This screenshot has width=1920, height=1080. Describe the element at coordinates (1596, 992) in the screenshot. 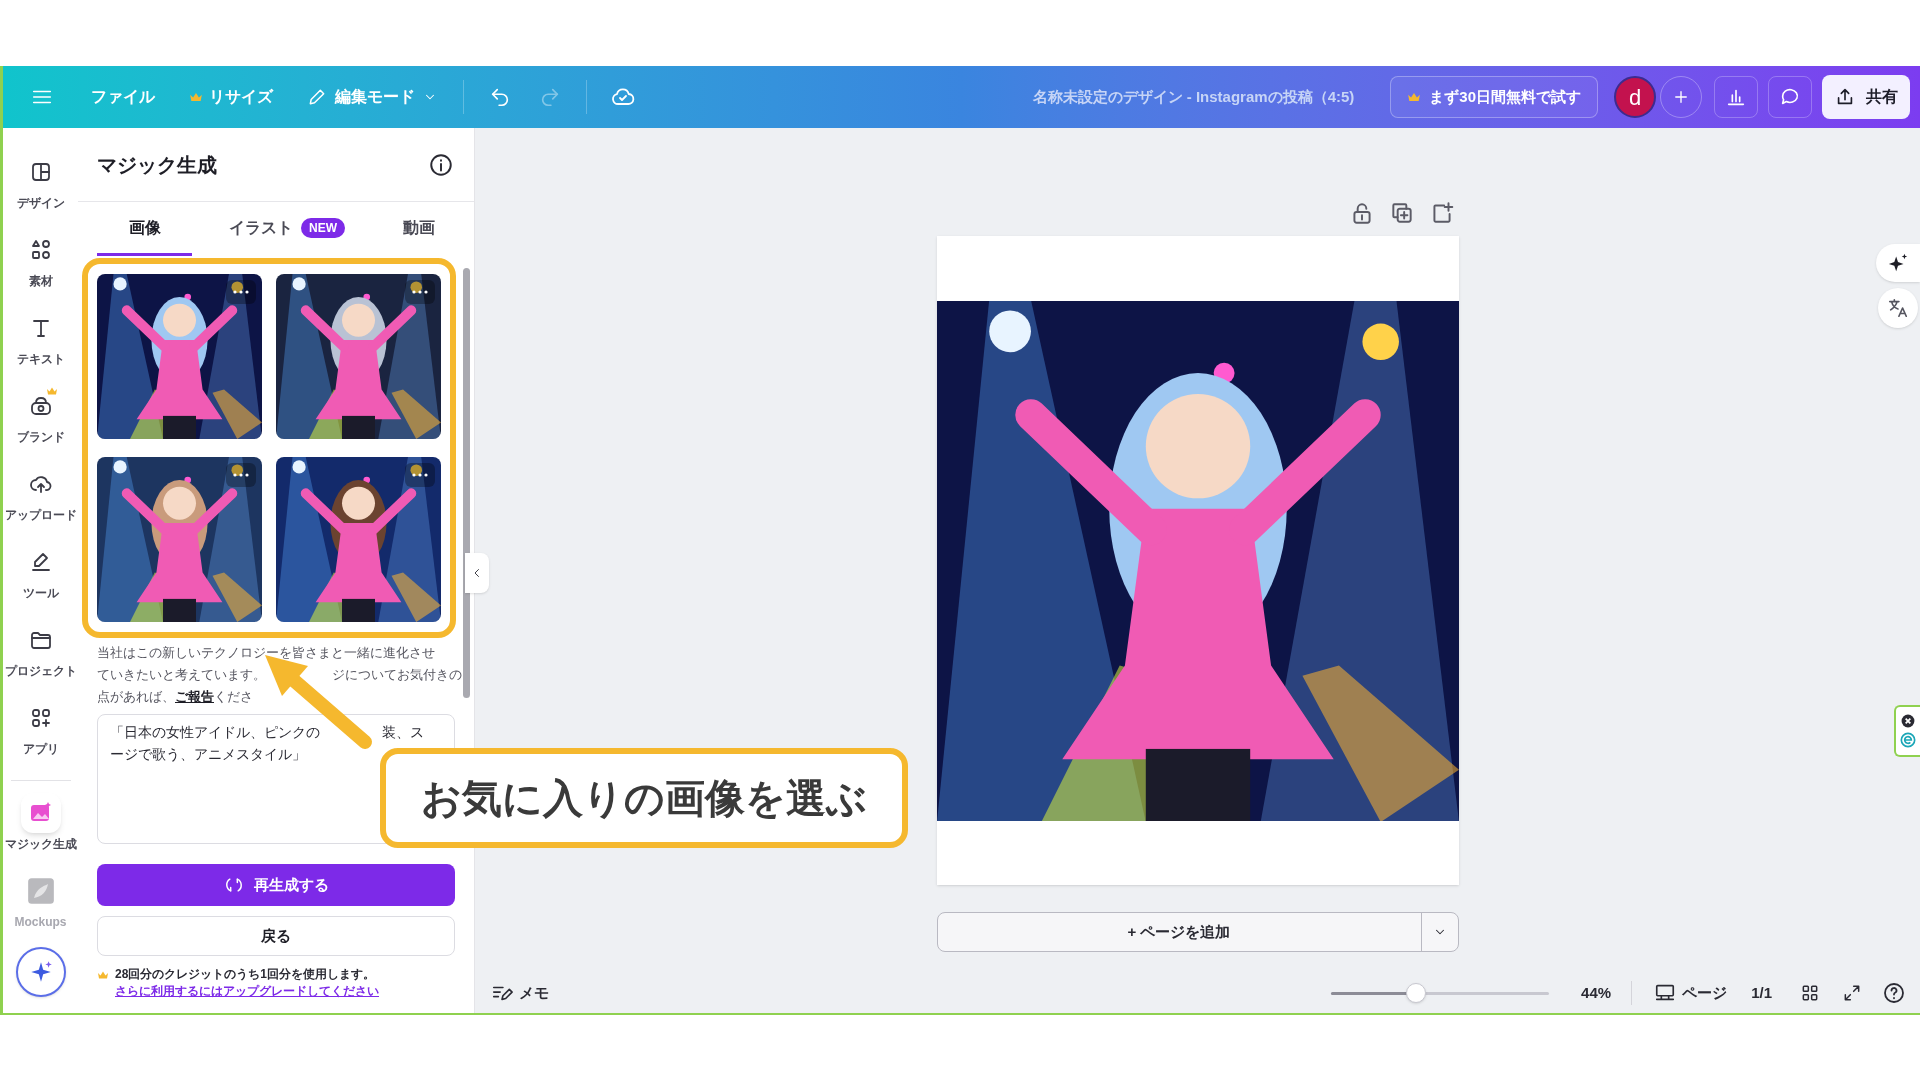

I see `zoom-reading: 44%` at that location.